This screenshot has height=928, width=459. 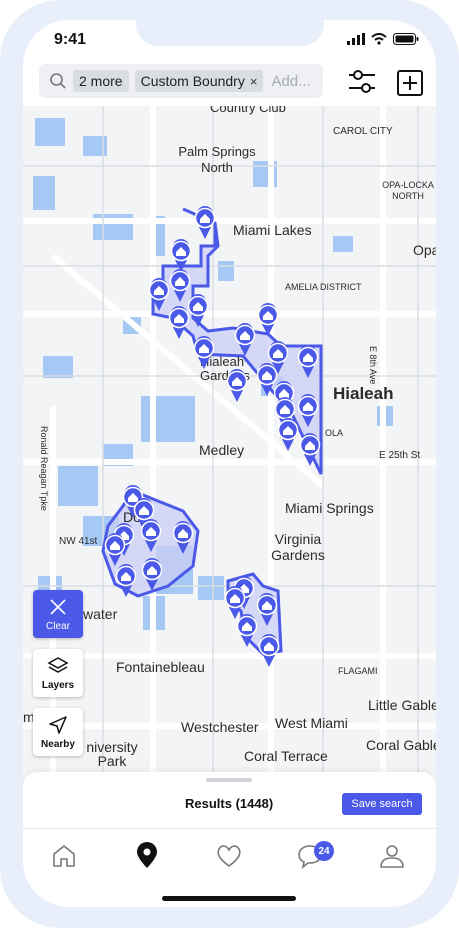 I want to click on map-pin-icon, so click(x=147, y=856).